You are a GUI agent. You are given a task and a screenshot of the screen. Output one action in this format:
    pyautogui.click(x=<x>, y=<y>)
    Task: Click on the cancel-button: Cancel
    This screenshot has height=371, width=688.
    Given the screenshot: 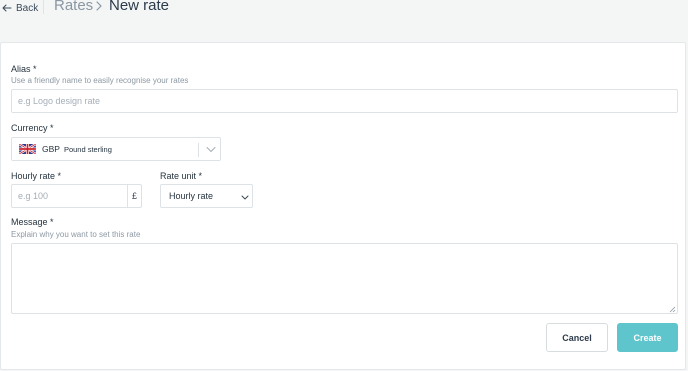 What is the action you would take?
    pyautogui.click(x=577, y=337)
    